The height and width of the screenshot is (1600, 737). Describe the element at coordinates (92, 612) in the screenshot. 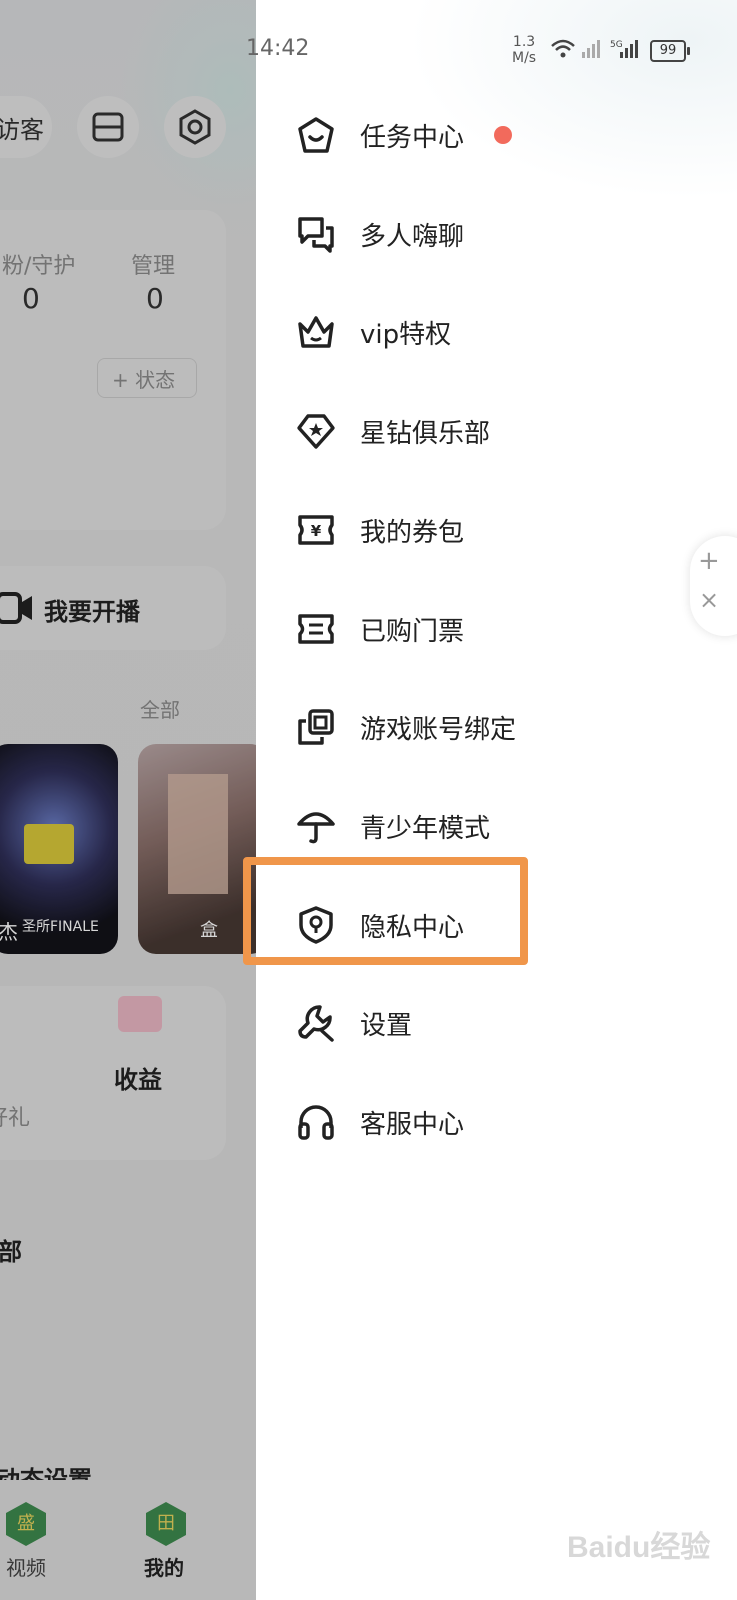

I see `go-live-label: 我要开播` at that location.